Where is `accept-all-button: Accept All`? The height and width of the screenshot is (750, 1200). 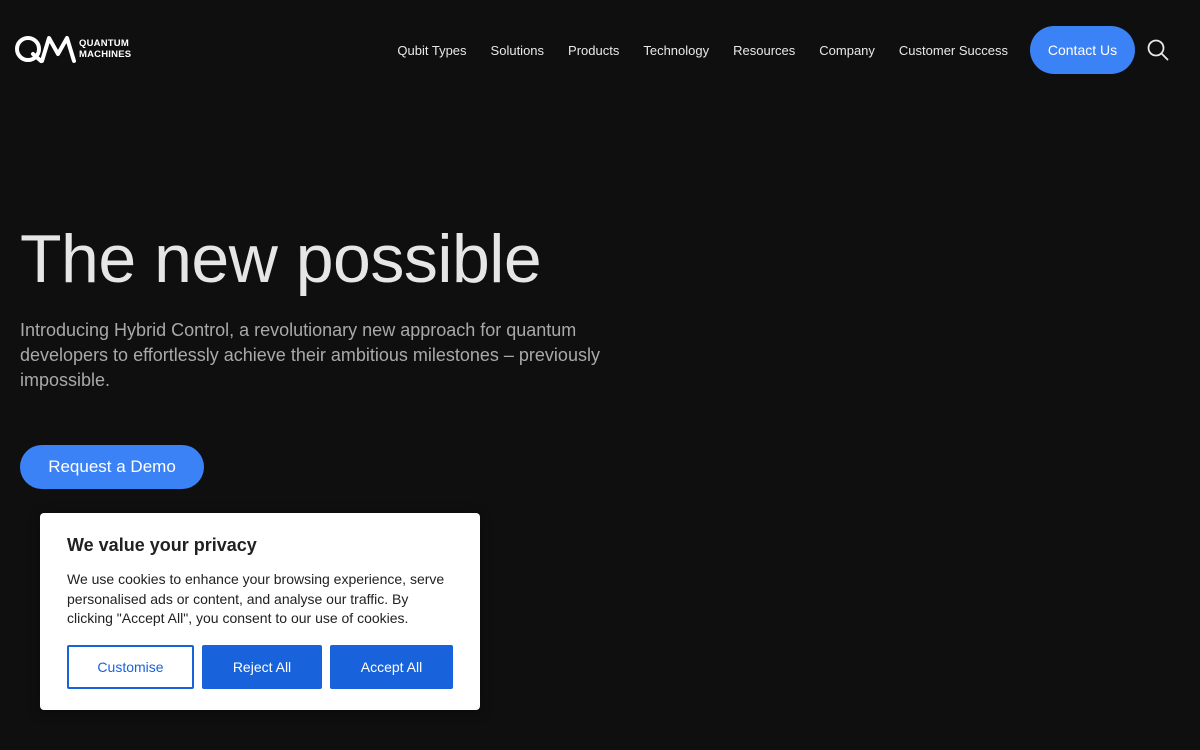
accept-all-button: Accept All is located at coordinates (391, 667).